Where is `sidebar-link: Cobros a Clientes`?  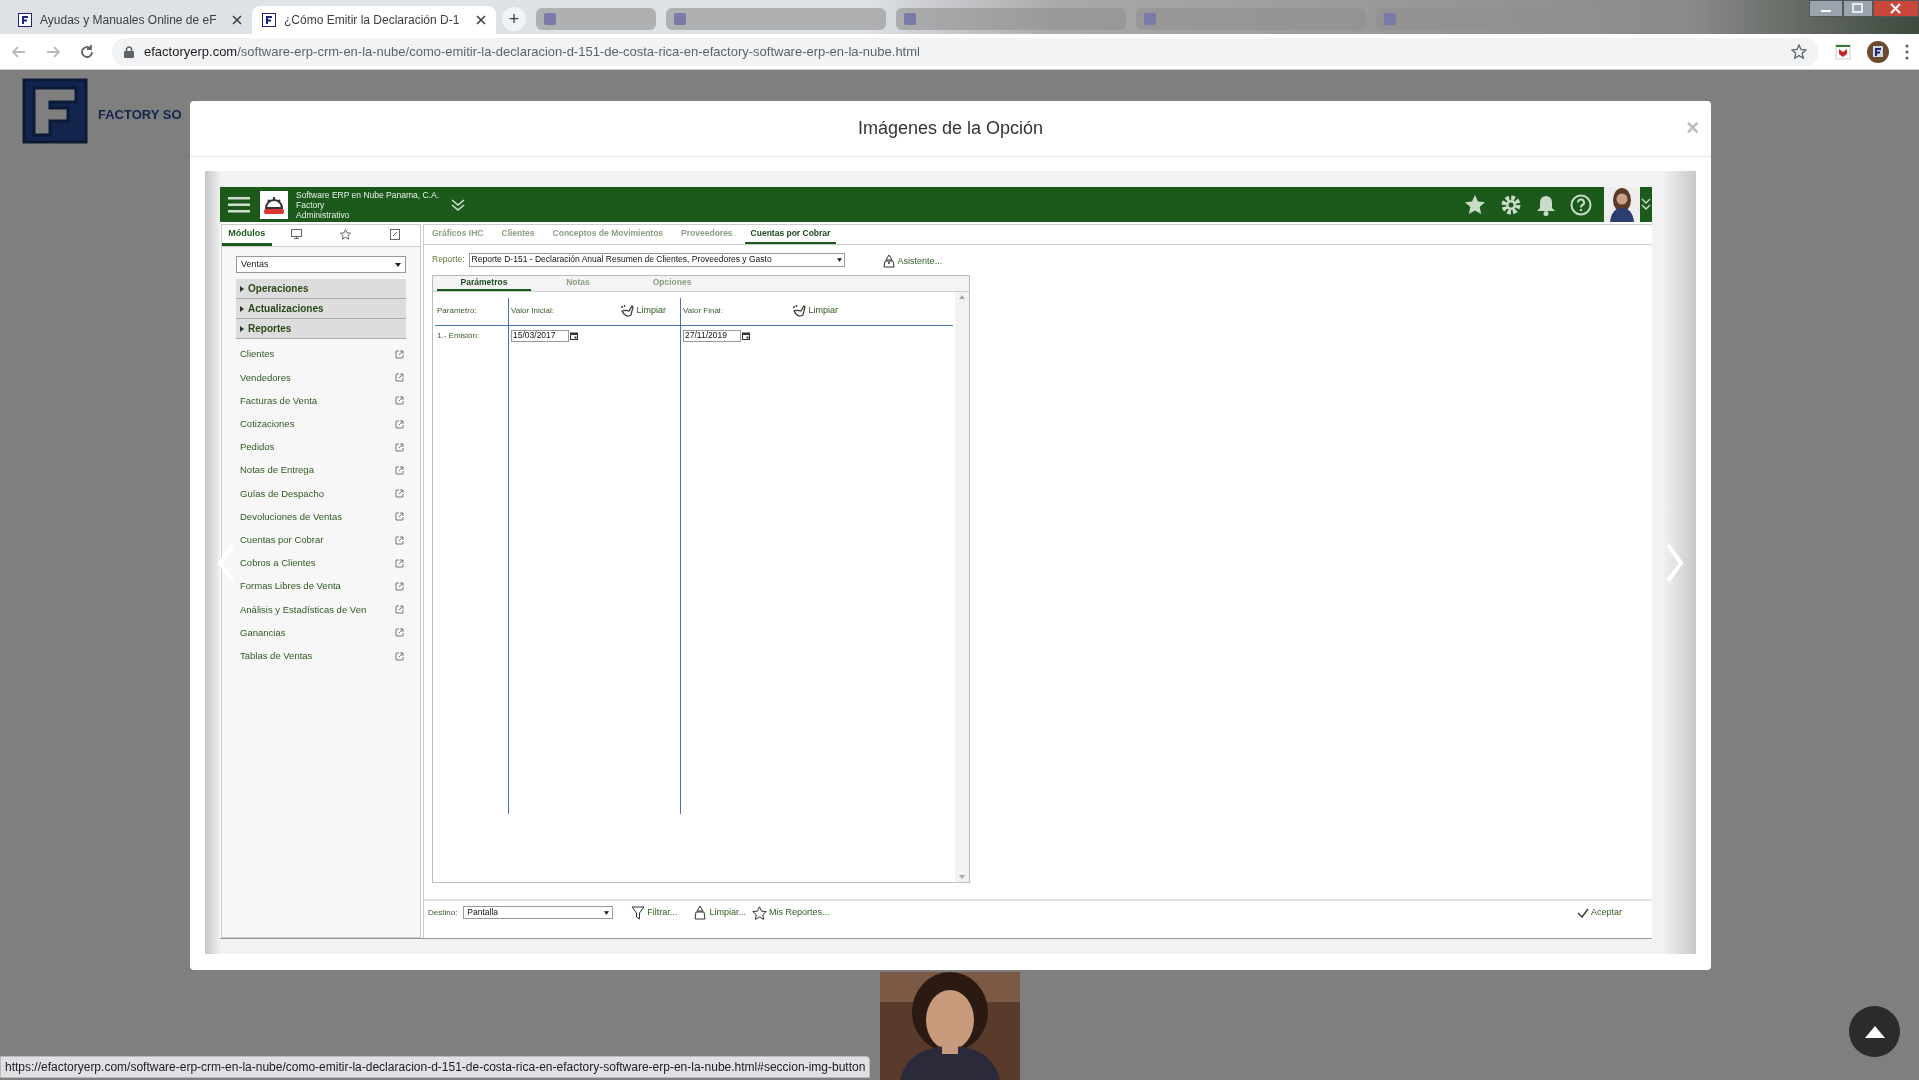 sidebar-link: Cobros a Clientes is located at coordinates (278, 563).